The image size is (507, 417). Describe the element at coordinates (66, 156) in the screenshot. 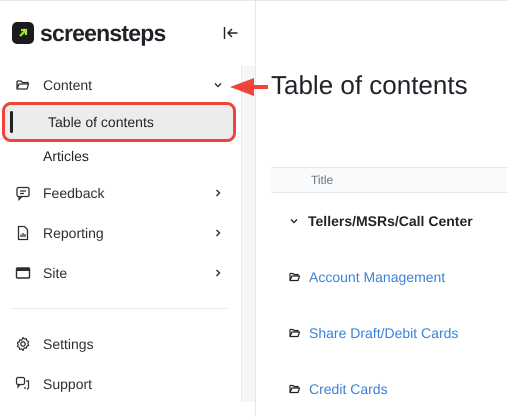

I see `nav-subitem-label: Articles` at that location.